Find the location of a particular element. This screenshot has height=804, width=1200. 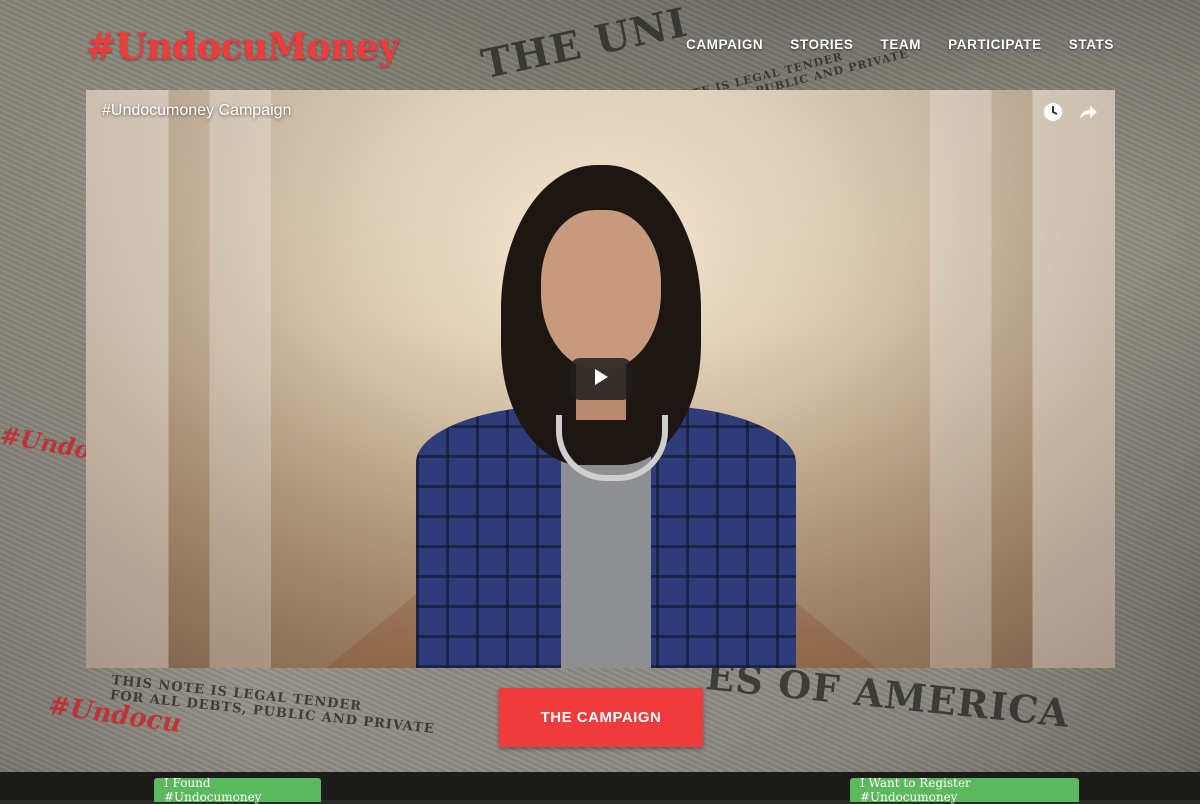

nav-stories: STORIES is located at coordinates (821, 44).